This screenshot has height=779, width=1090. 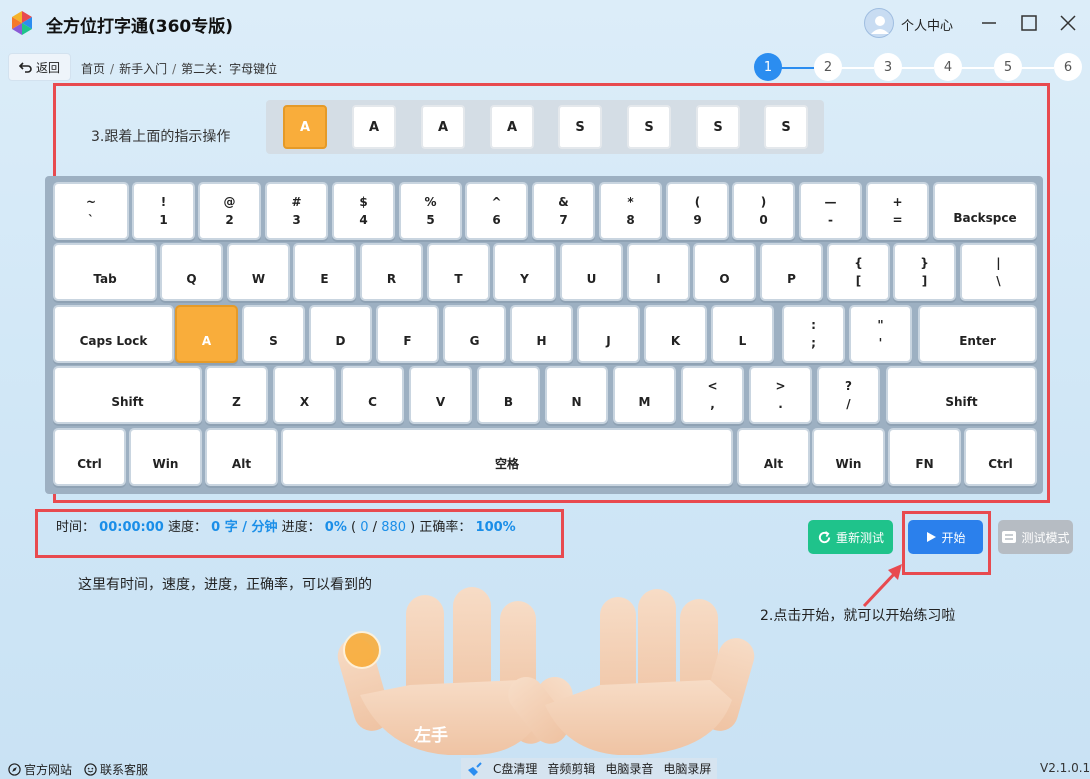 I want to click on key-sym-1-12: }], so click(x=924, y=272).